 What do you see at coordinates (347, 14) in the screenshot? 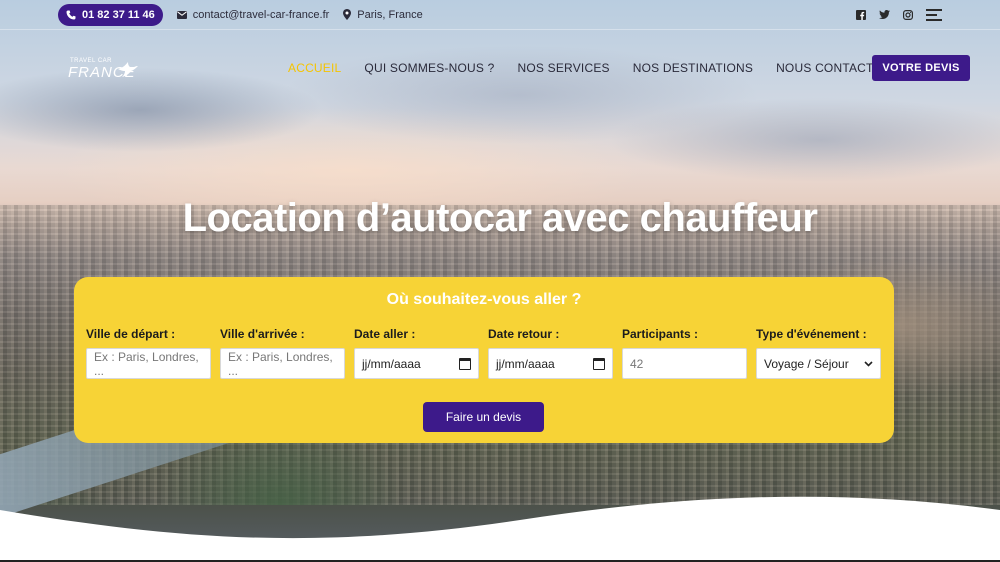
I see `map-pin-icon` at bounding box center [347, 14].